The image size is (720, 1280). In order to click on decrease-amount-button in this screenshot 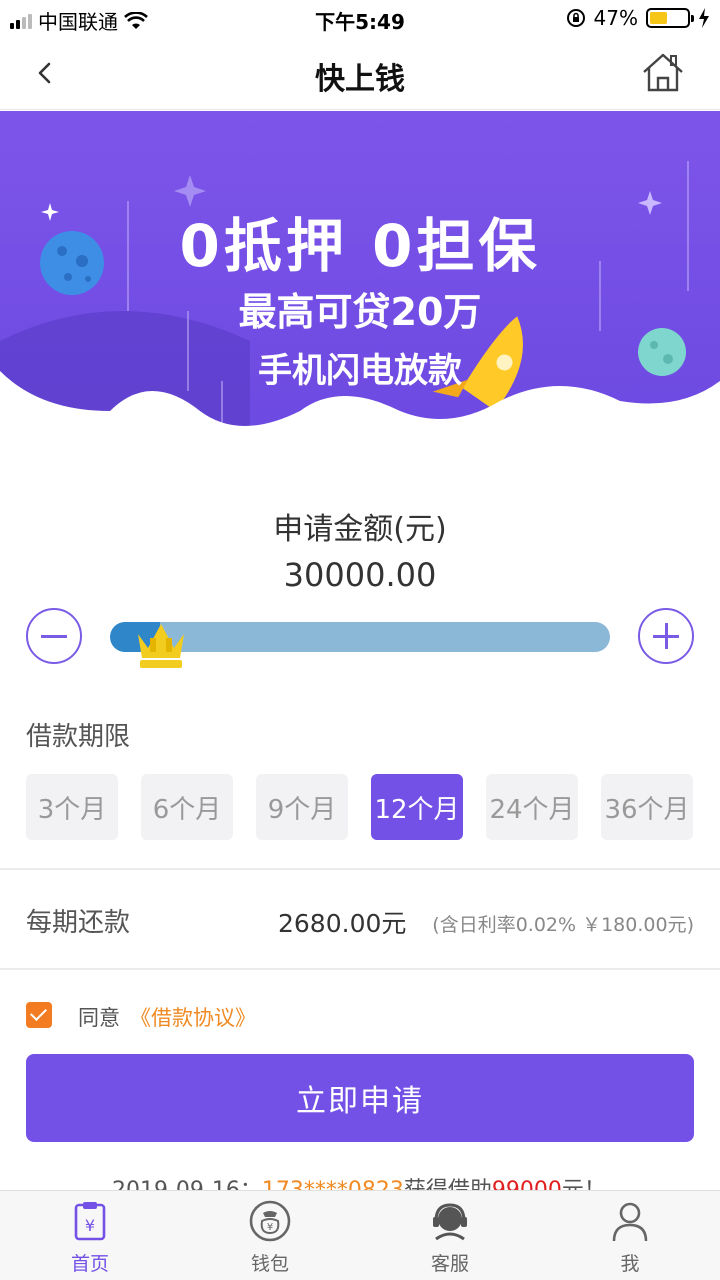, I will do `click(54, 636)`.